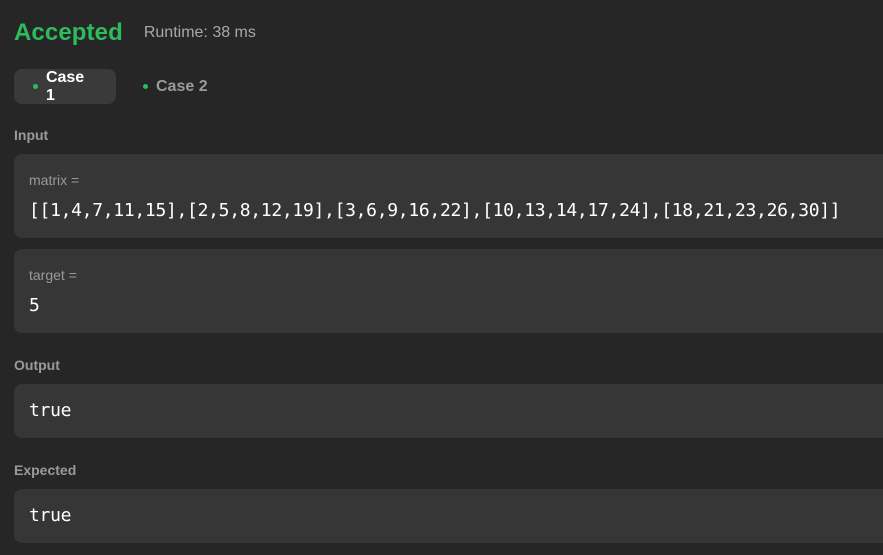  I want to click on runtime-label: Runtime: 38 ms, so click(199, 32).